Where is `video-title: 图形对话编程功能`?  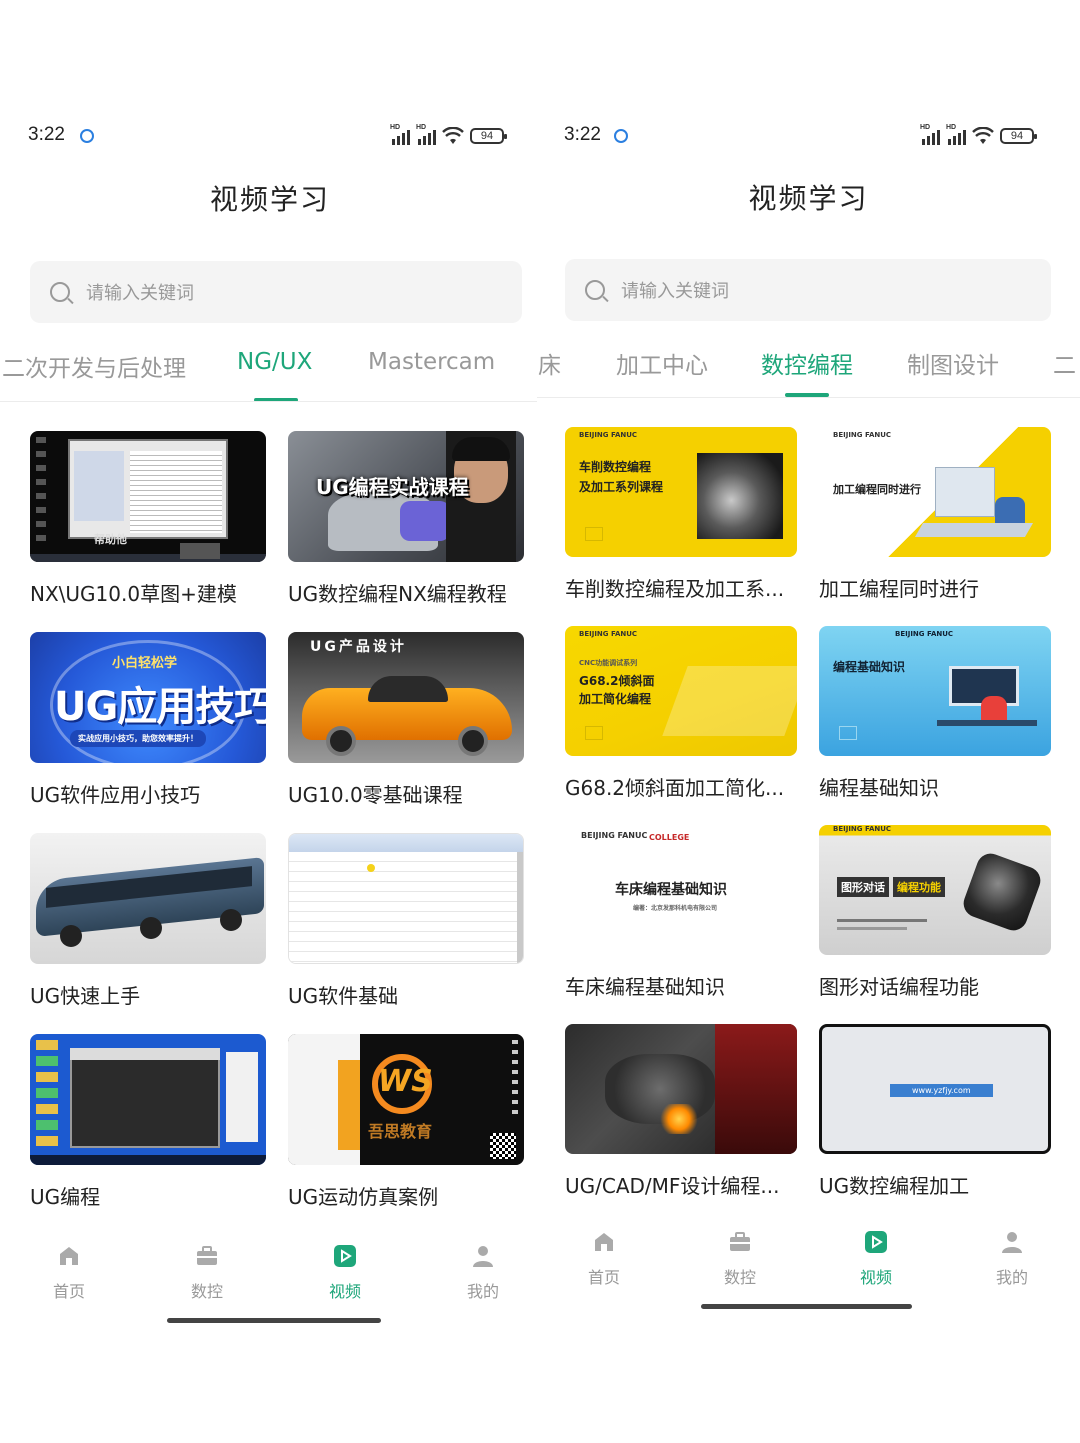
video-title: 图形对话编程功能 is located at coordinates (899, 987).